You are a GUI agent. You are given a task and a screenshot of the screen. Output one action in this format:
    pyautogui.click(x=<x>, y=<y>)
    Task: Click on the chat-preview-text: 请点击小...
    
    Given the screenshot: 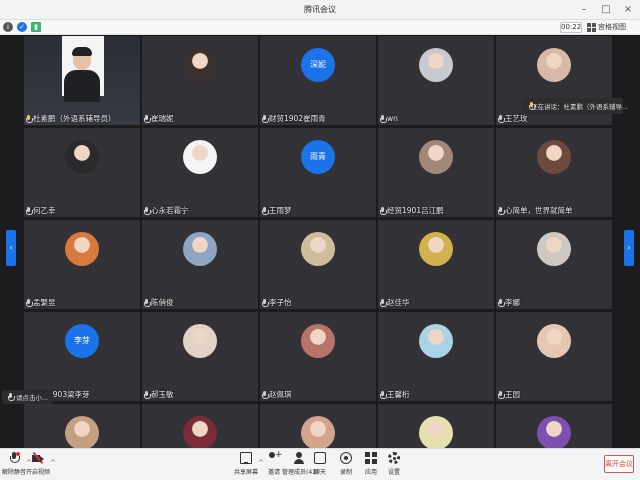 What is the action you would take?
    pyautogui.click(x=32, y=398)
    